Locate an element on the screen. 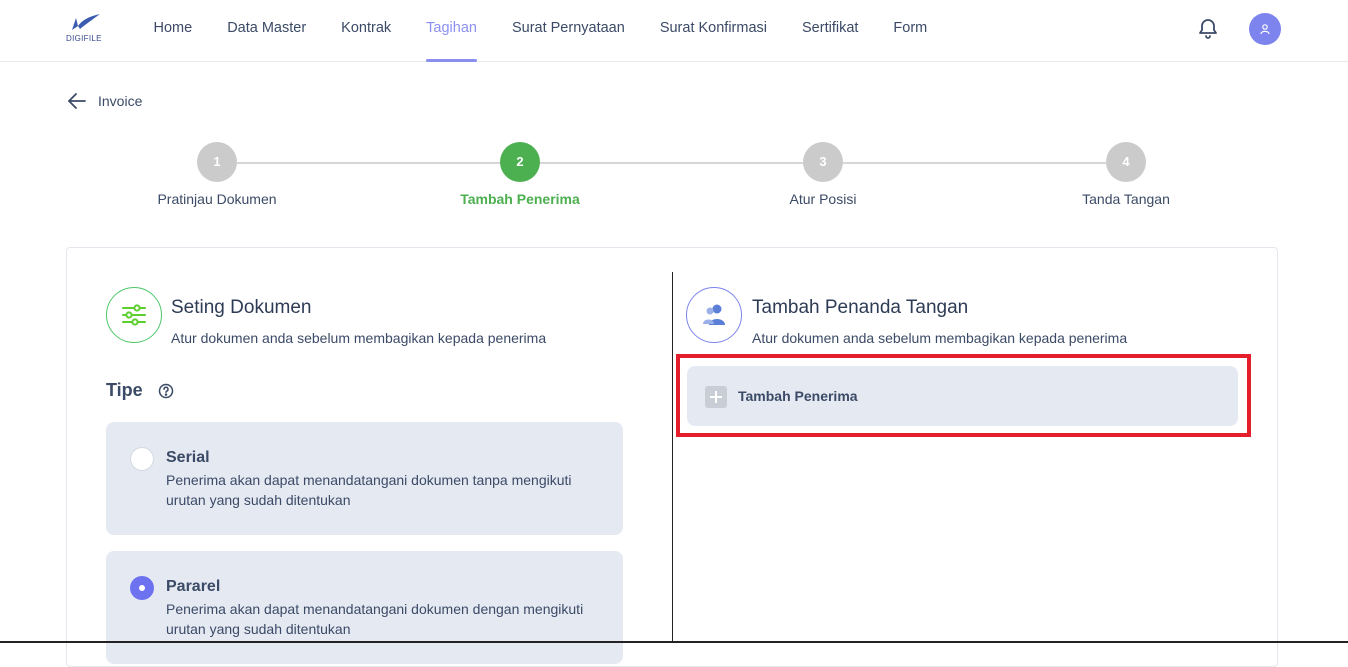  settings-section-icon is located at coordinates (134, 315).